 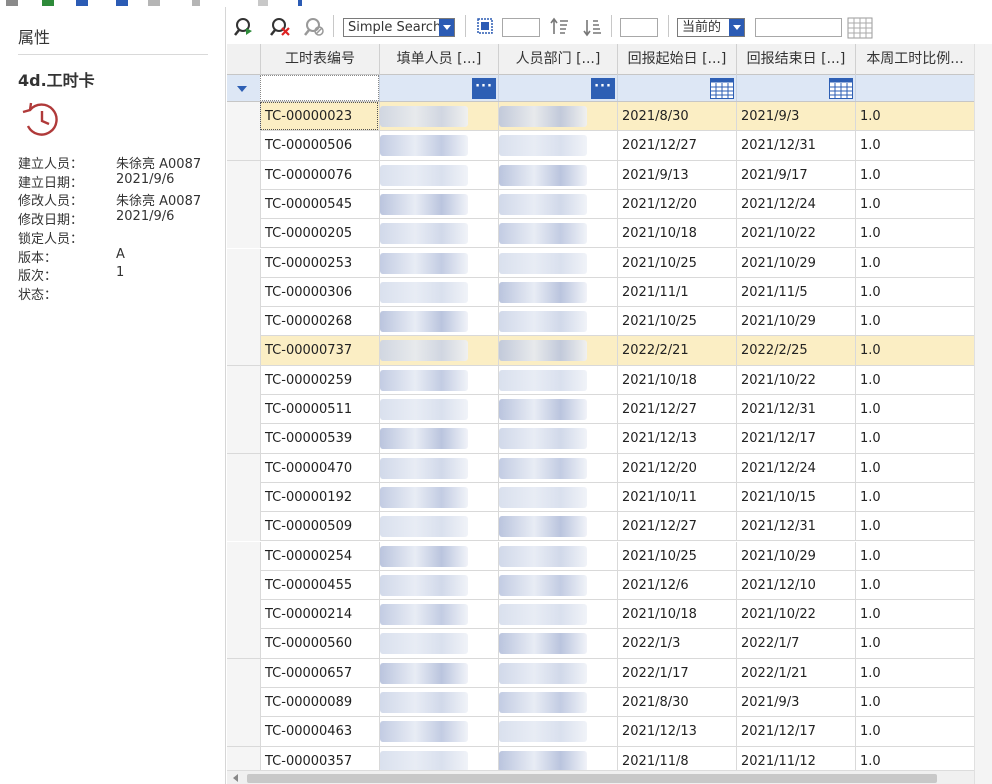 I want to click on table-row: TC-00000089 2021/8/30 2021/9/3 1.0, so click(x=609, y=703).